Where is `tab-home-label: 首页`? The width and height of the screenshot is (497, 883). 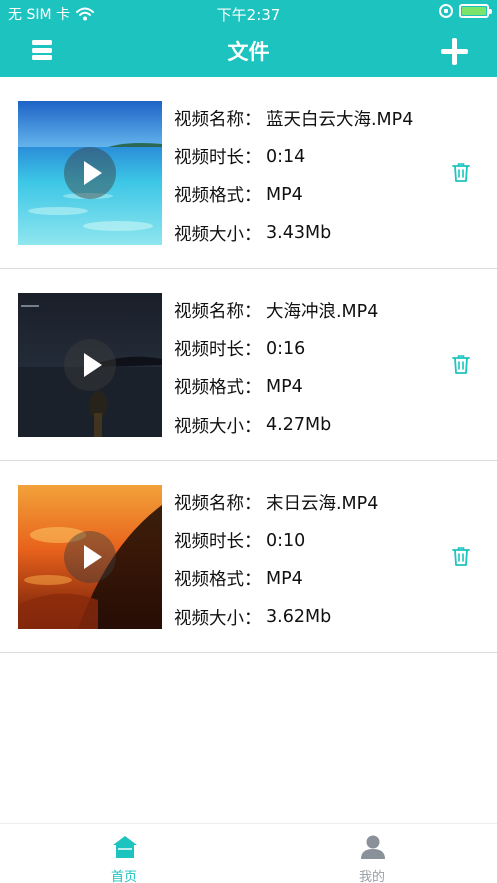 tab-home-label: 首页 is located at coordinates (123, 876).